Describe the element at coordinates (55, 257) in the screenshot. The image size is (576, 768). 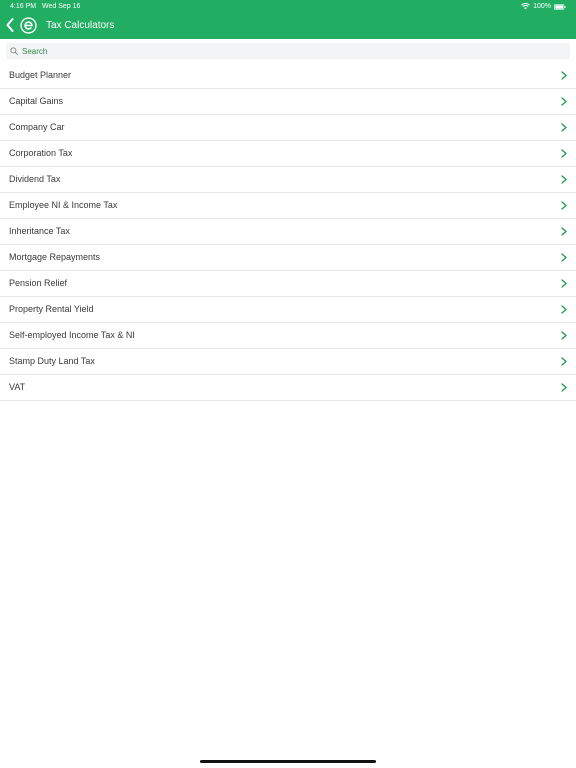
I see `list-item-label: Mortgage Repayments` at that location.